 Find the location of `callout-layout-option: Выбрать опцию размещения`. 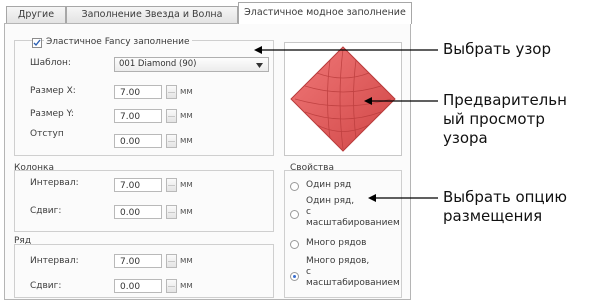

callout-layout-option: Выбрать опцию размещения is located at coordinates (505, 207).